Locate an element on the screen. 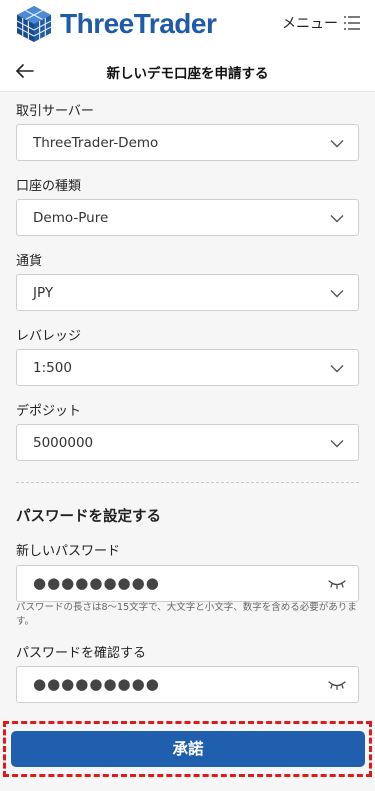 This screenshot has height=791, width=375. title-bar: 新しいデモ口座を申請する is located at coordinates (187, 71).